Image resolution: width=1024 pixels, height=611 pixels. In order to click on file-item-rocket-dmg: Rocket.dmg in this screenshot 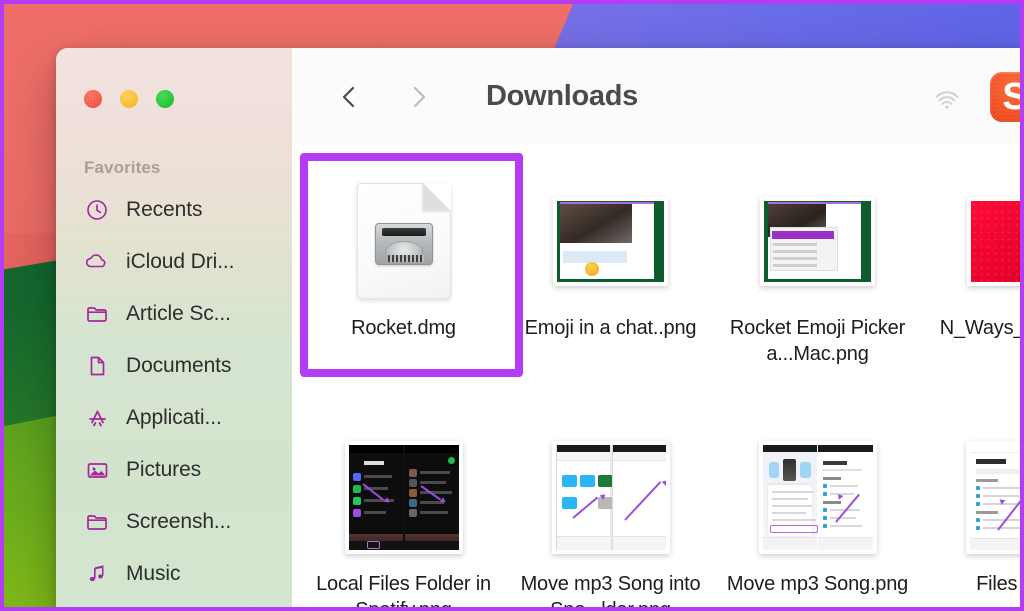, I will do `click(411, 281)`.